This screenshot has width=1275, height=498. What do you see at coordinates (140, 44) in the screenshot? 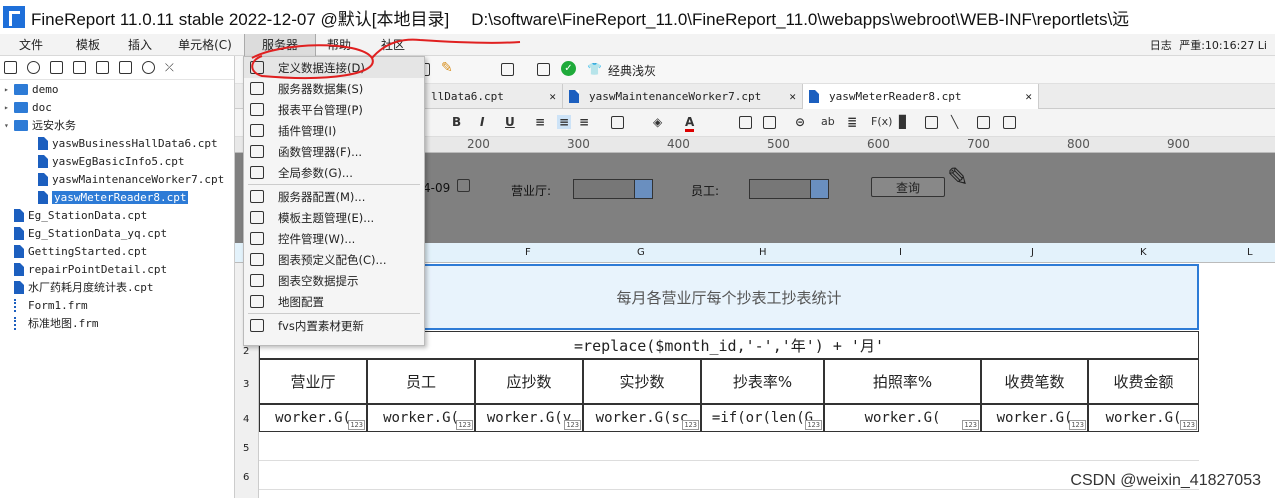
I see `menu-insert: 插入` at bounding box center [140, 44].